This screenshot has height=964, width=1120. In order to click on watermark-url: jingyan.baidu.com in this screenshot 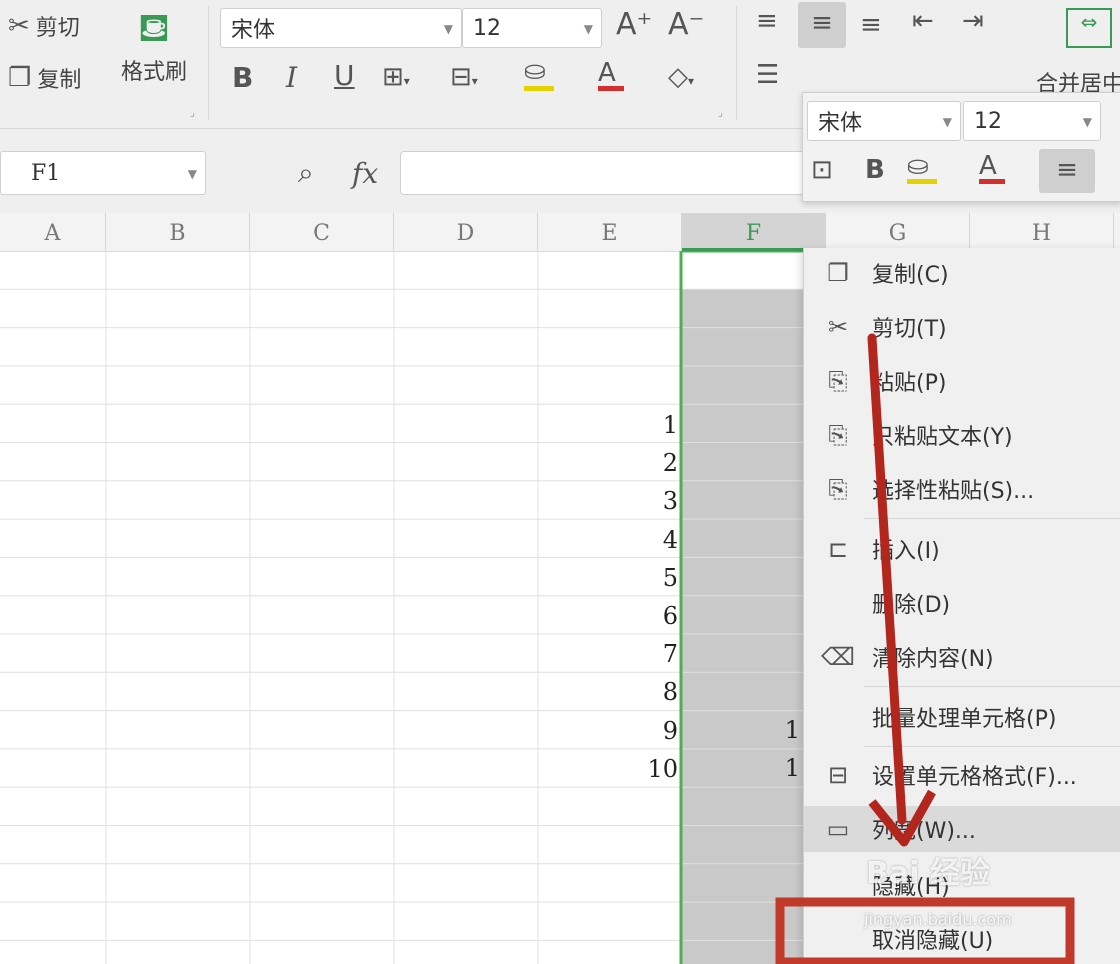, I will do `click(938, 919)`.